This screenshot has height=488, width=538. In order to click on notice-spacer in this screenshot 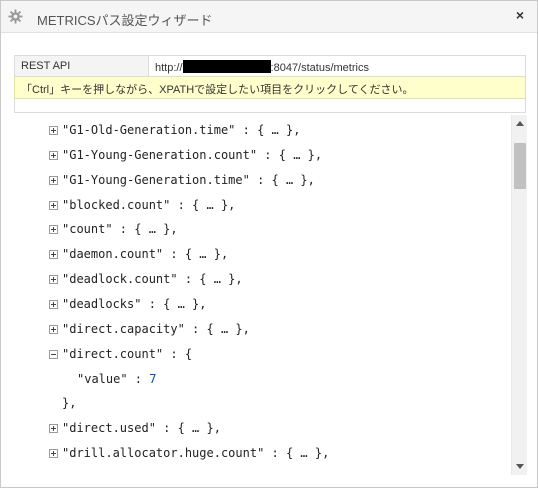, I will do `click(270, 106)`.